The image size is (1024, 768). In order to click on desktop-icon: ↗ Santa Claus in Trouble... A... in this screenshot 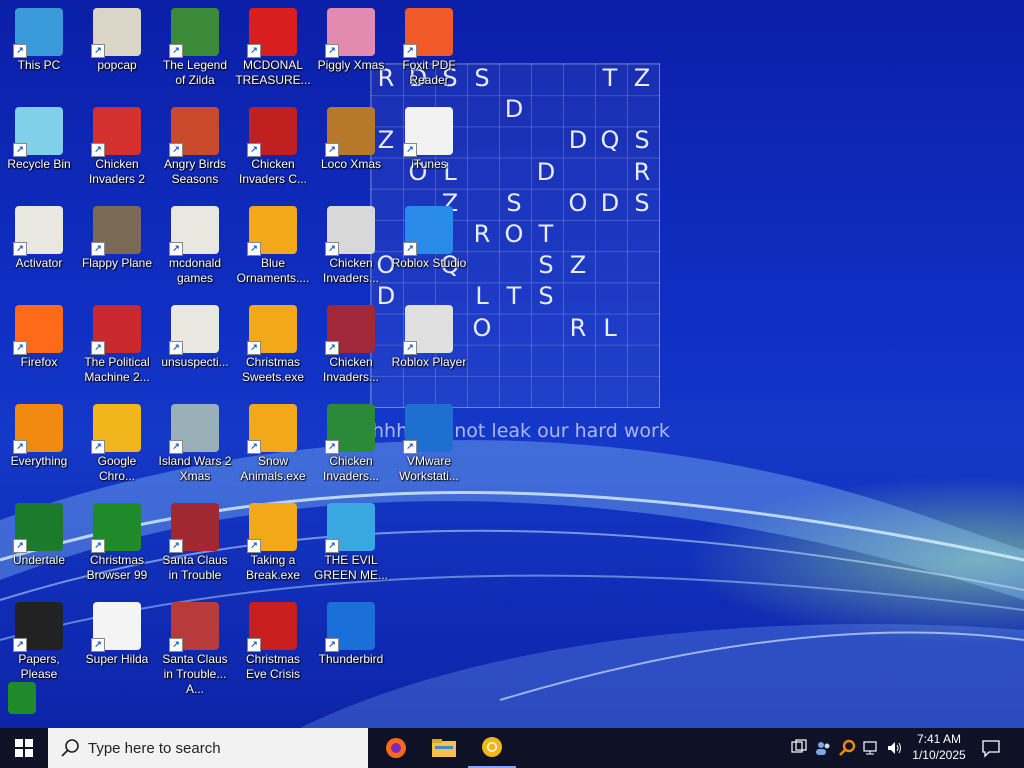, I will do `click(195, 647)`.